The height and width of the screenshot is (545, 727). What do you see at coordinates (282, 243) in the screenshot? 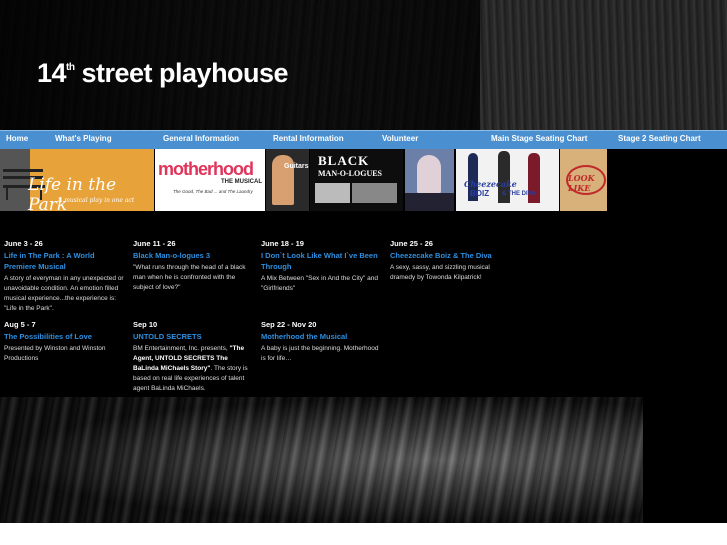
I see `event-date: June 18 - 19` at bounding box center [282, 243].